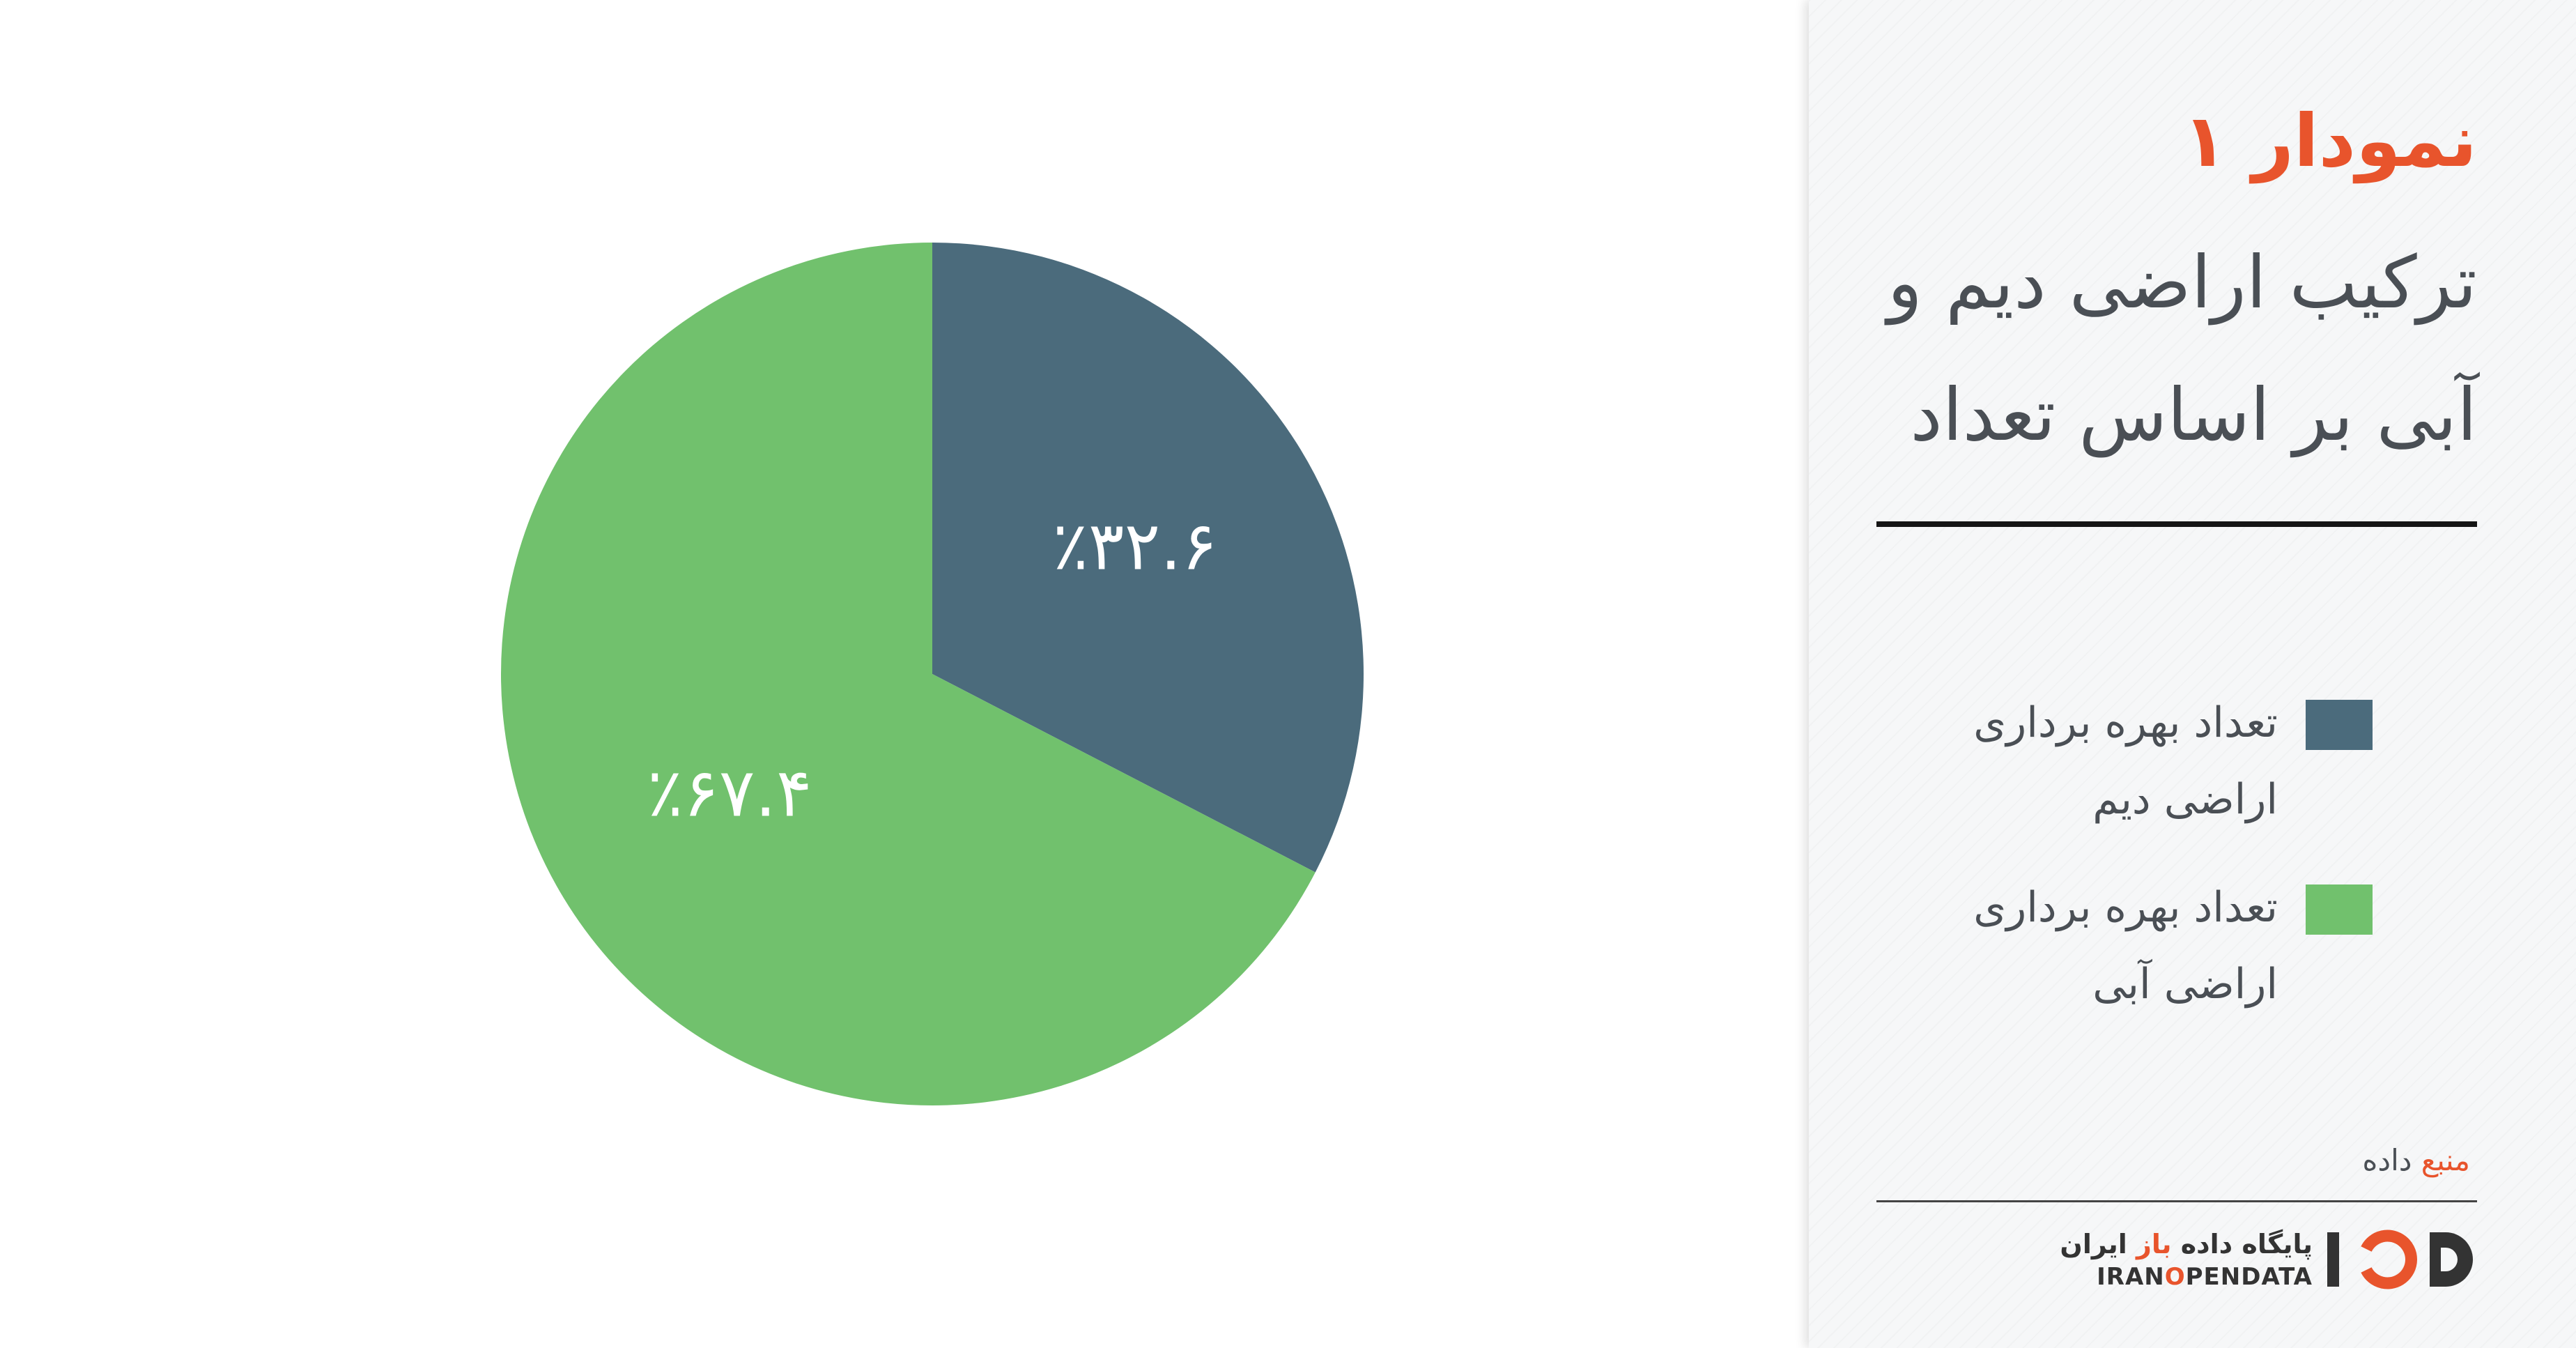 The height and width of the screenshot is (1348, 2576). What do you see at coordinates (2242, 1244) in the screenshot?
I see `logo-fa-part-1: پایگاه داده` at bounding box center [2242, 1244].